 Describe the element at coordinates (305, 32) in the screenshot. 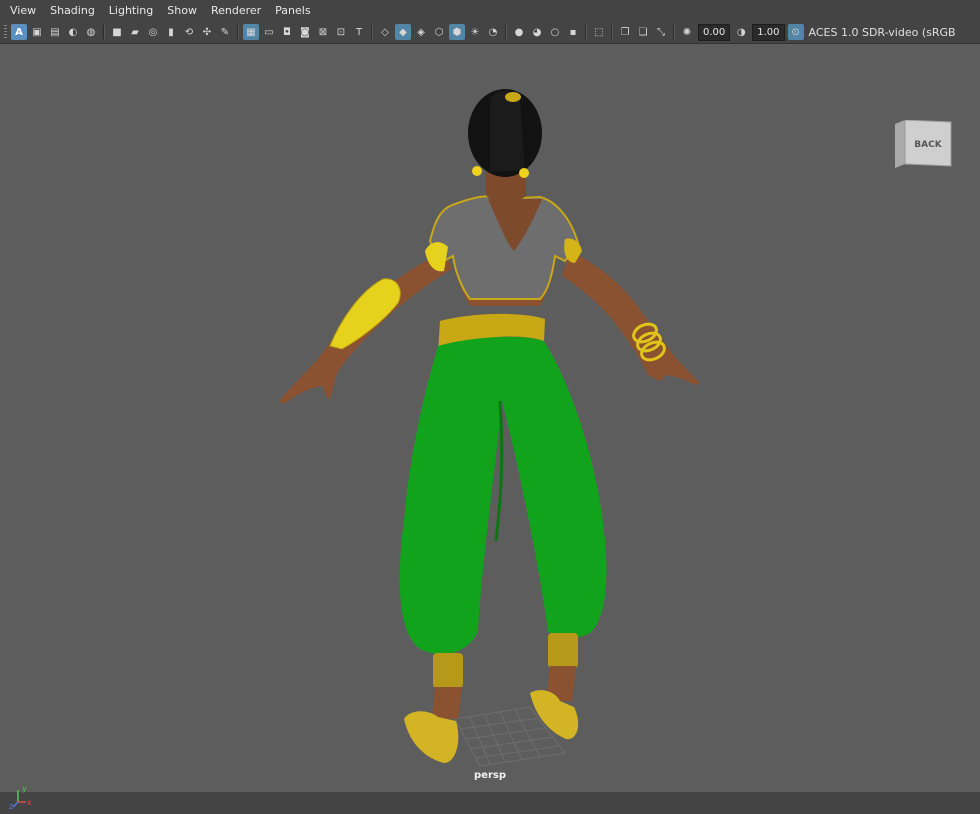

I see `field-chart-icon: ◙` at that location.